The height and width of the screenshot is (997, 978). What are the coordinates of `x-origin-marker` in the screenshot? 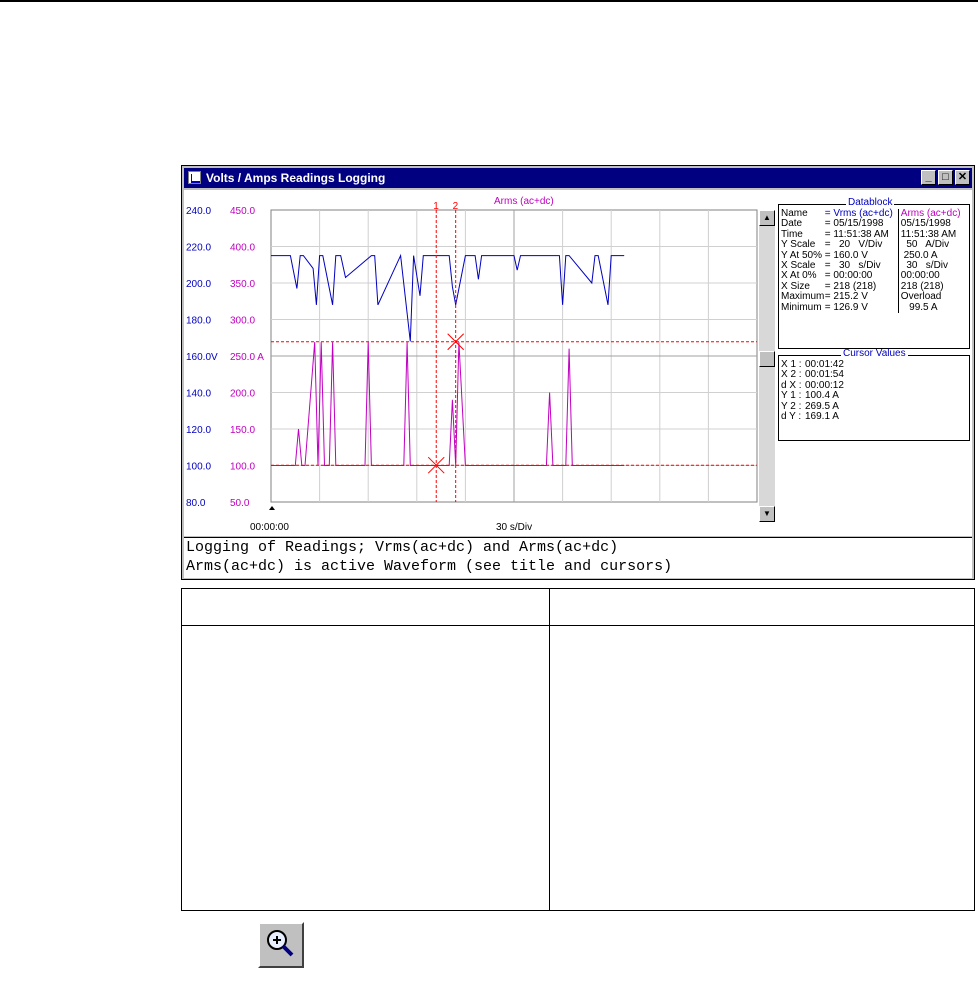 It's located at (272, 508).